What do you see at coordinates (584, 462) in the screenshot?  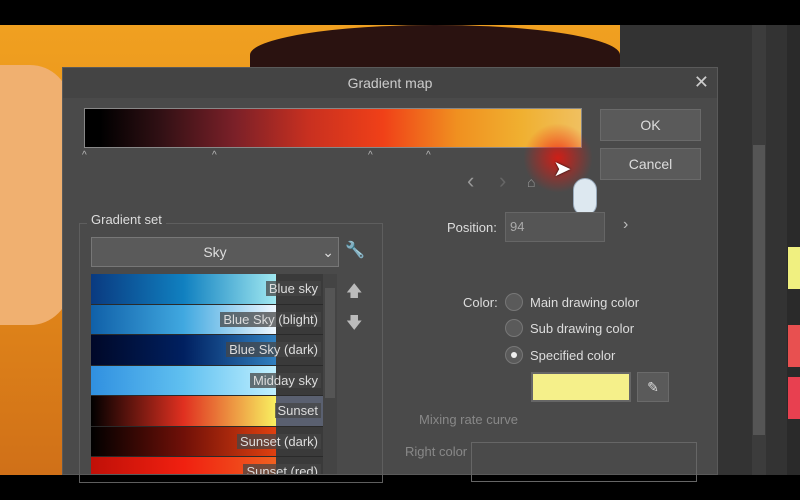 I see `right-color-box` at bounding box center [584, 462].